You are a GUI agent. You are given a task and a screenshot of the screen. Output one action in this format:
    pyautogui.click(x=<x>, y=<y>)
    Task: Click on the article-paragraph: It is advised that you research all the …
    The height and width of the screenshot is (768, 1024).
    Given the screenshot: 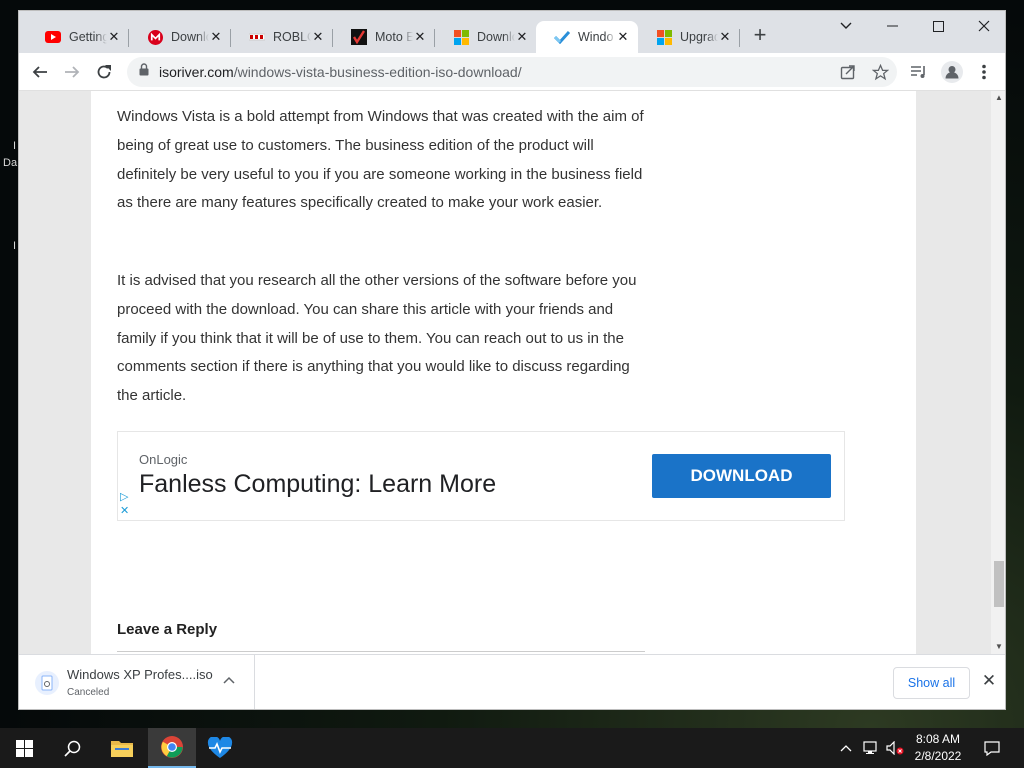 What is the action you would take?
    pyautogui.click(x=377, y=338)
    